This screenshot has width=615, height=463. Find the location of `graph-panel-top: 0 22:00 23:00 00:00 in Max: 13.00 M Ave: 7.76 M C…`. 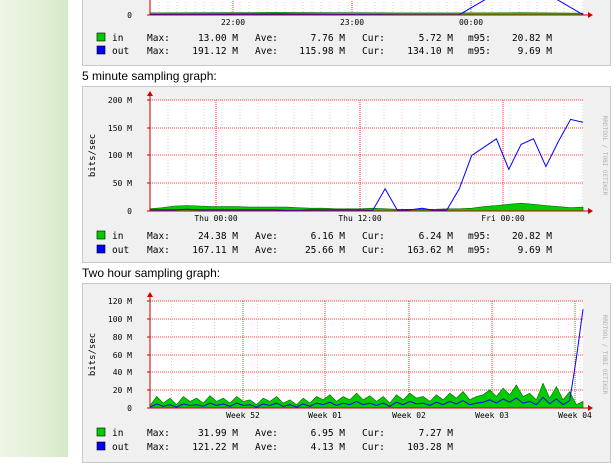

graph-panel-top: 0 22:00 23:00 00:00 in Max: 13.00 M Ave: 7.76 M C… is located at coordinates (346, 33).